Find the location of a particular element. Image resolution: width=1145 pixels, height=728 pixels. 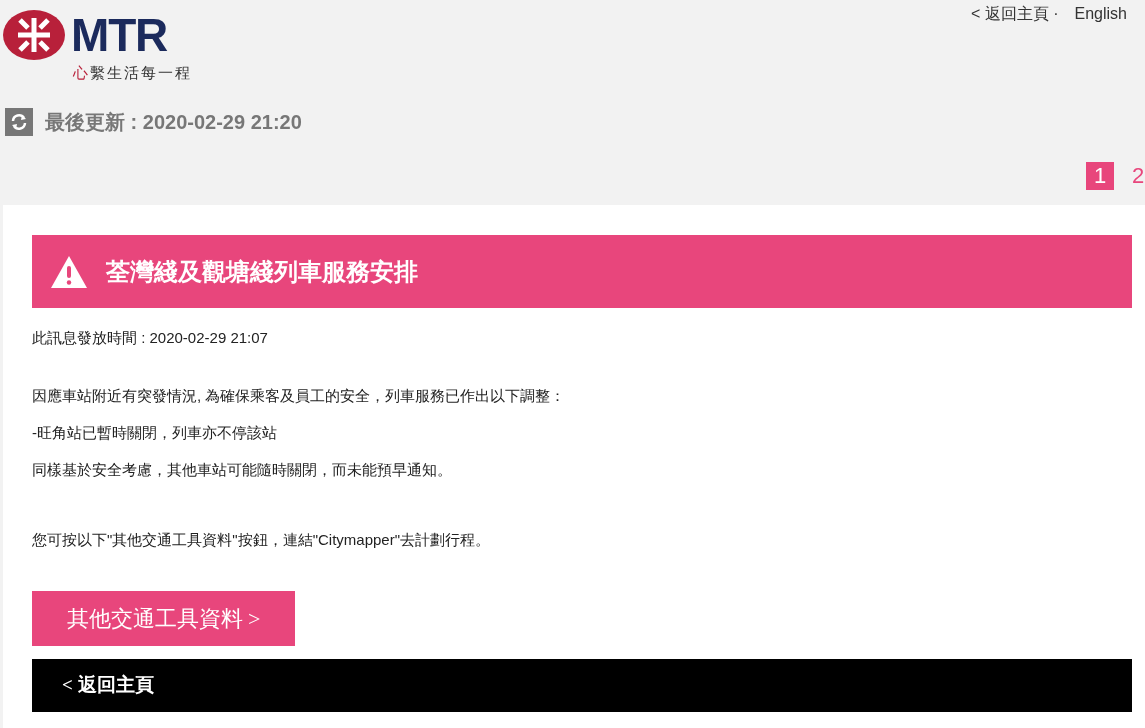

warning-icon is located at coordinates (69, 271).